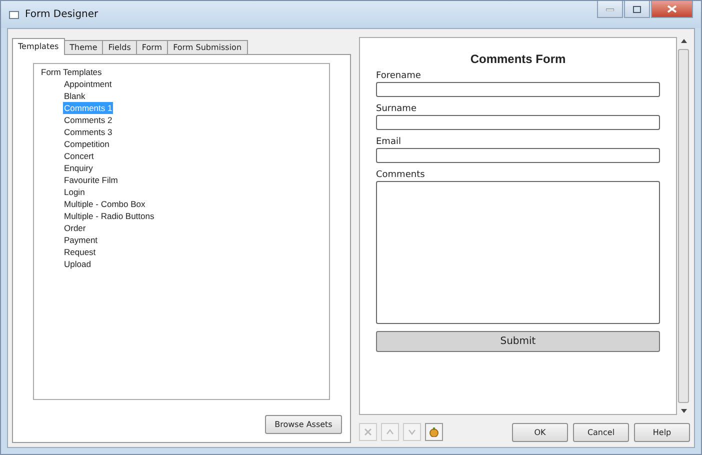 The height and width of the screenshot is (455, 702). I want to click on tab: Theme, so click(84, 47).